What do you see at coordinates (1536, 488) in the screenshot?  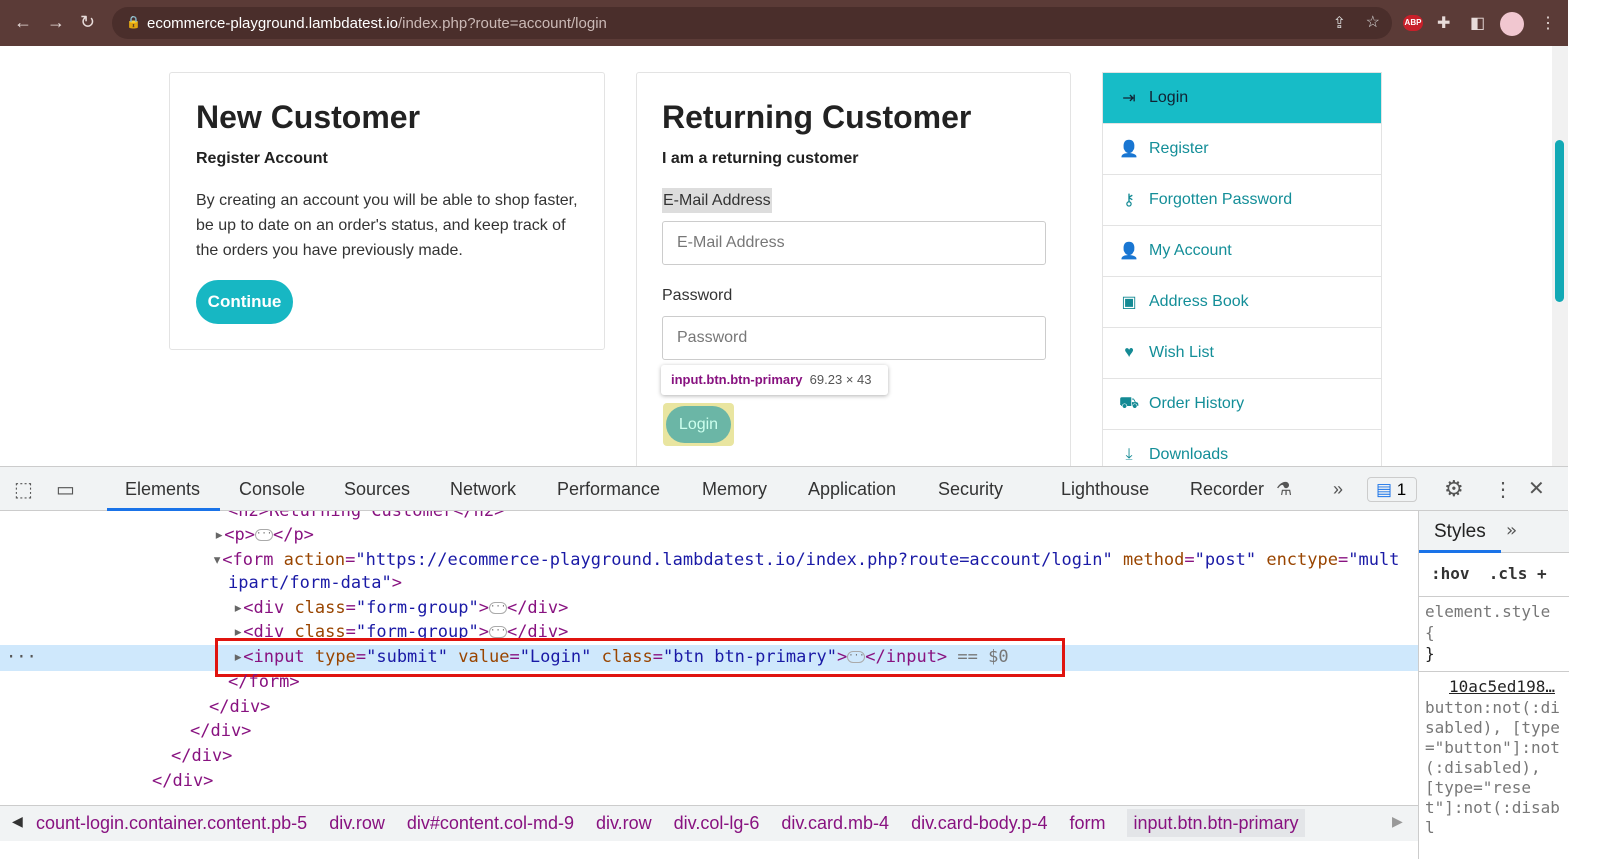 I see `close-devtools-icon: ✕` at bounding box center [1536, 488].